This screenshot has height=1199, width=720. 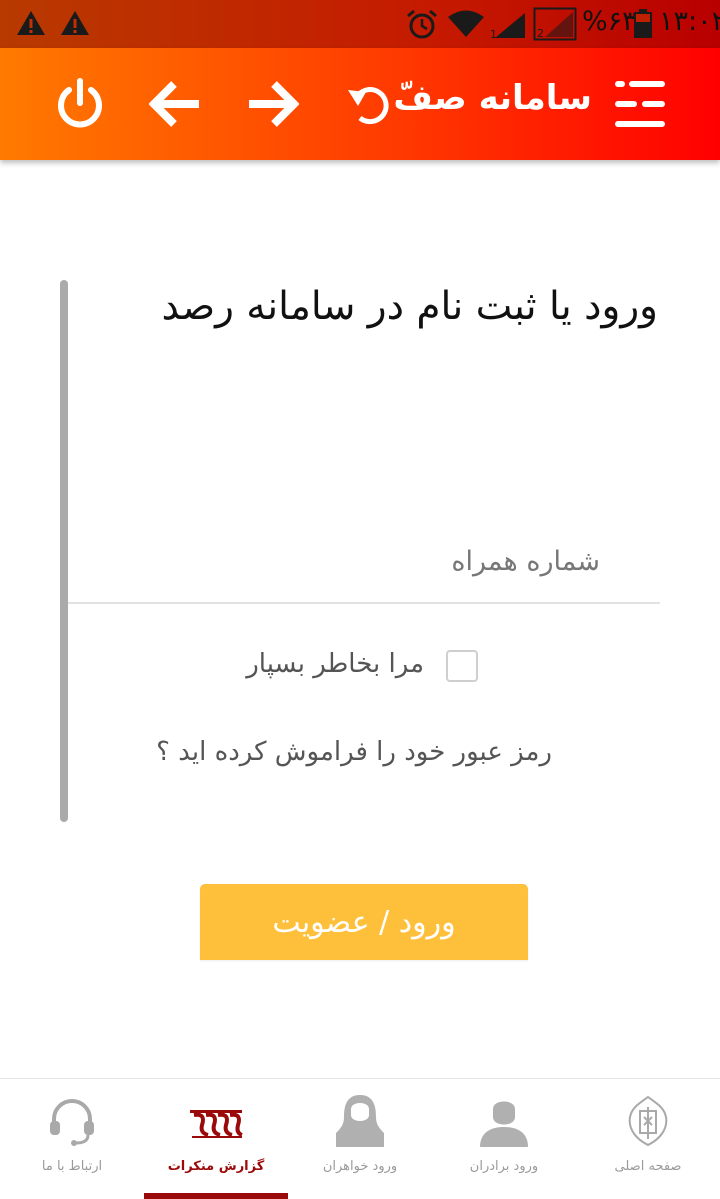 What do you see at coordinates (216, 1166) in the screenshot?
I see `nav-label-report: گزارش منکرات` at bounding box center [216, 1166].